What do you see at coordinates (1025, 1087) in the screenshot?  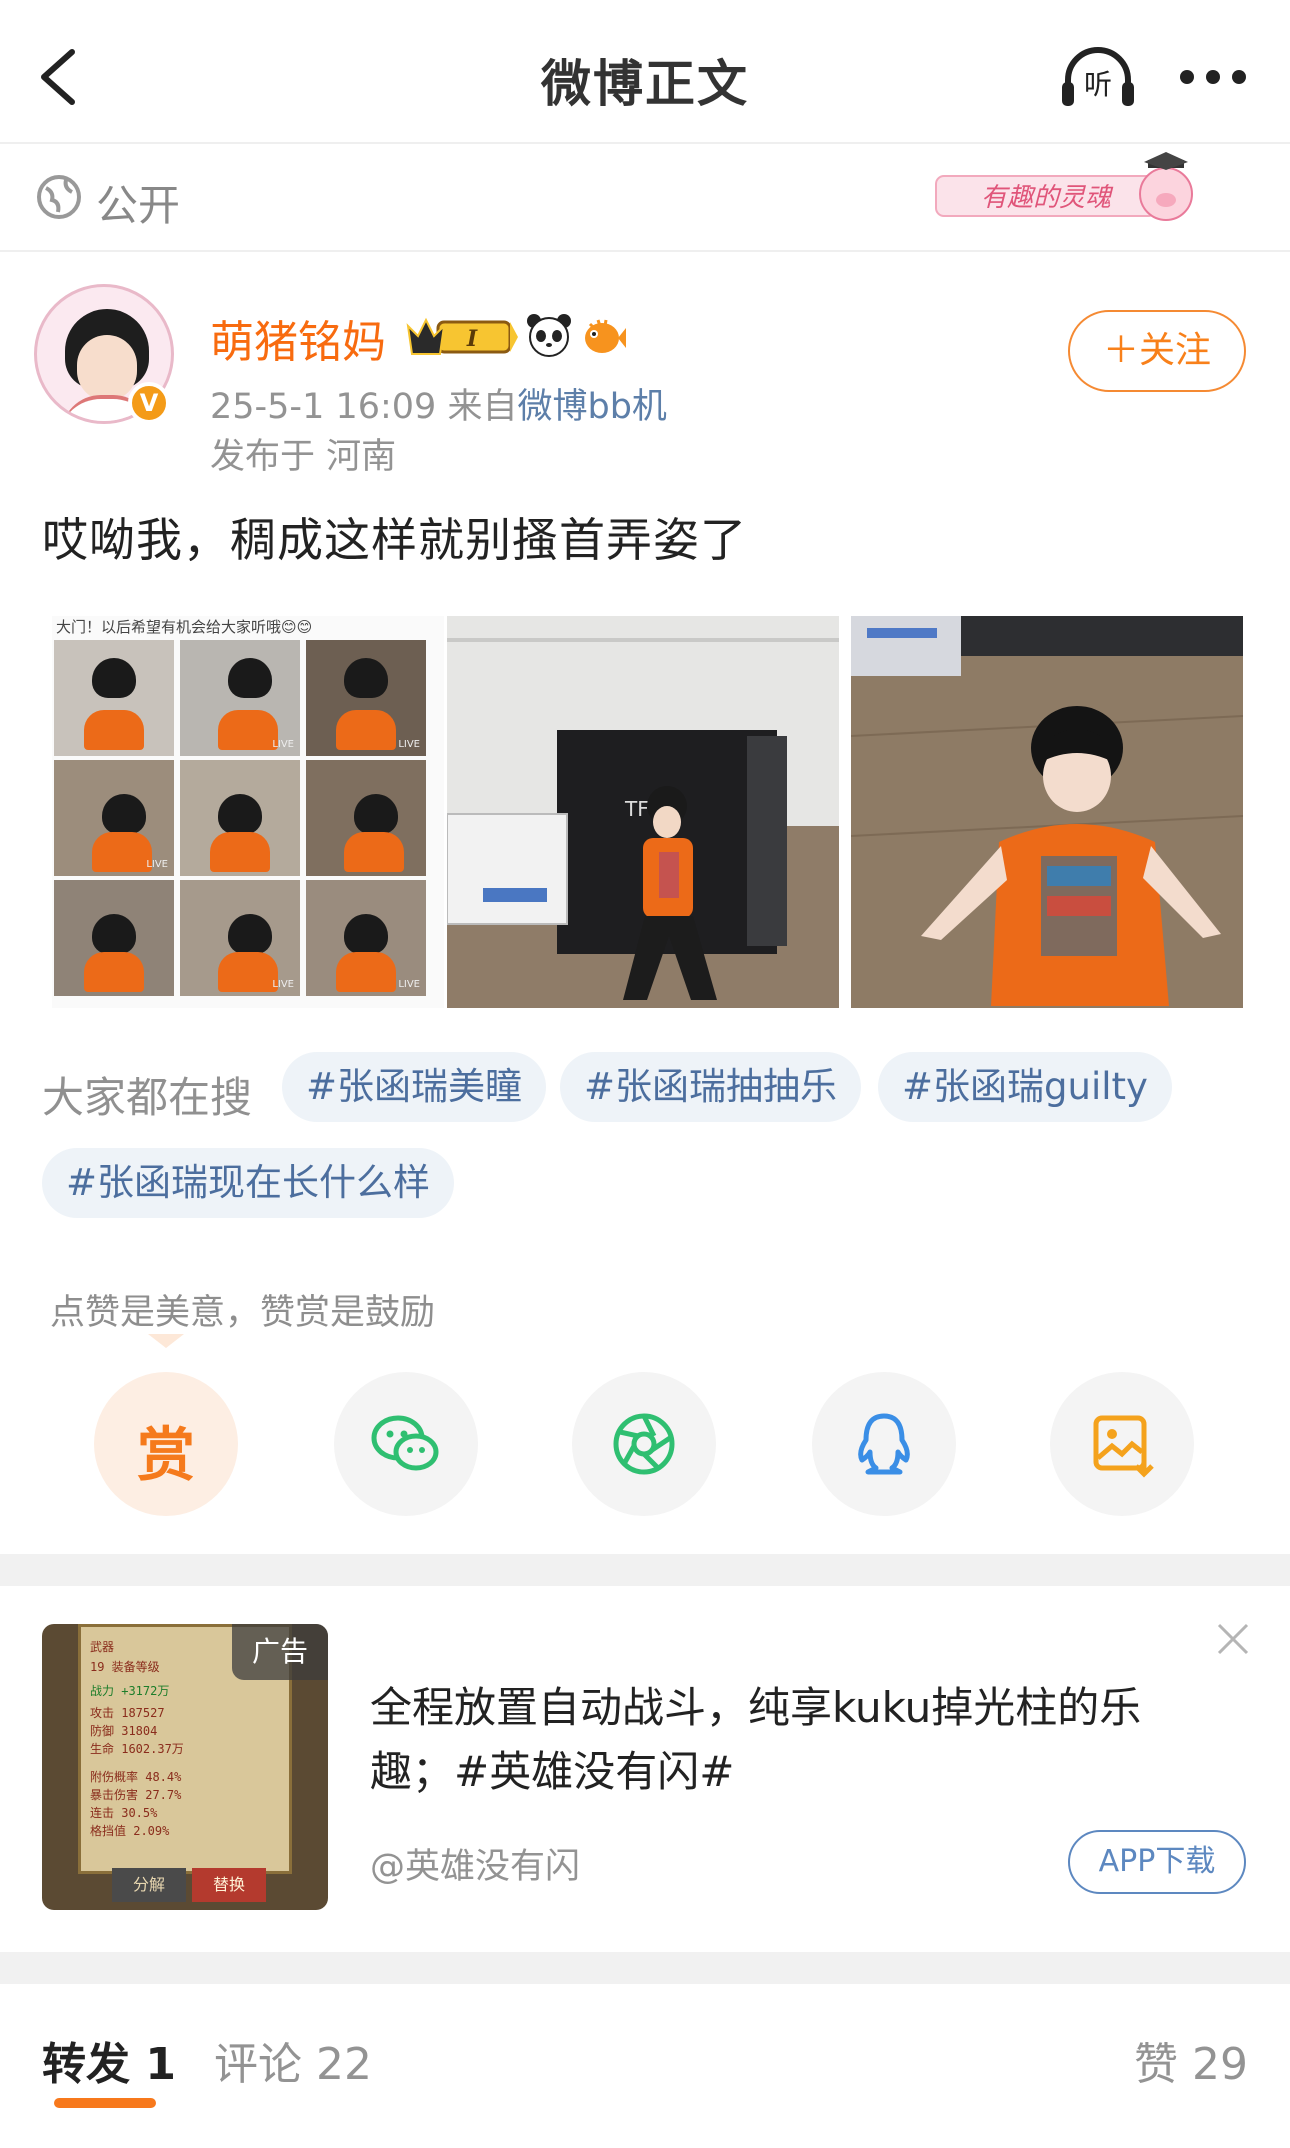 I see `hot-search-tag: #张函瑞guilty` at bounding box center [1025, 1087].